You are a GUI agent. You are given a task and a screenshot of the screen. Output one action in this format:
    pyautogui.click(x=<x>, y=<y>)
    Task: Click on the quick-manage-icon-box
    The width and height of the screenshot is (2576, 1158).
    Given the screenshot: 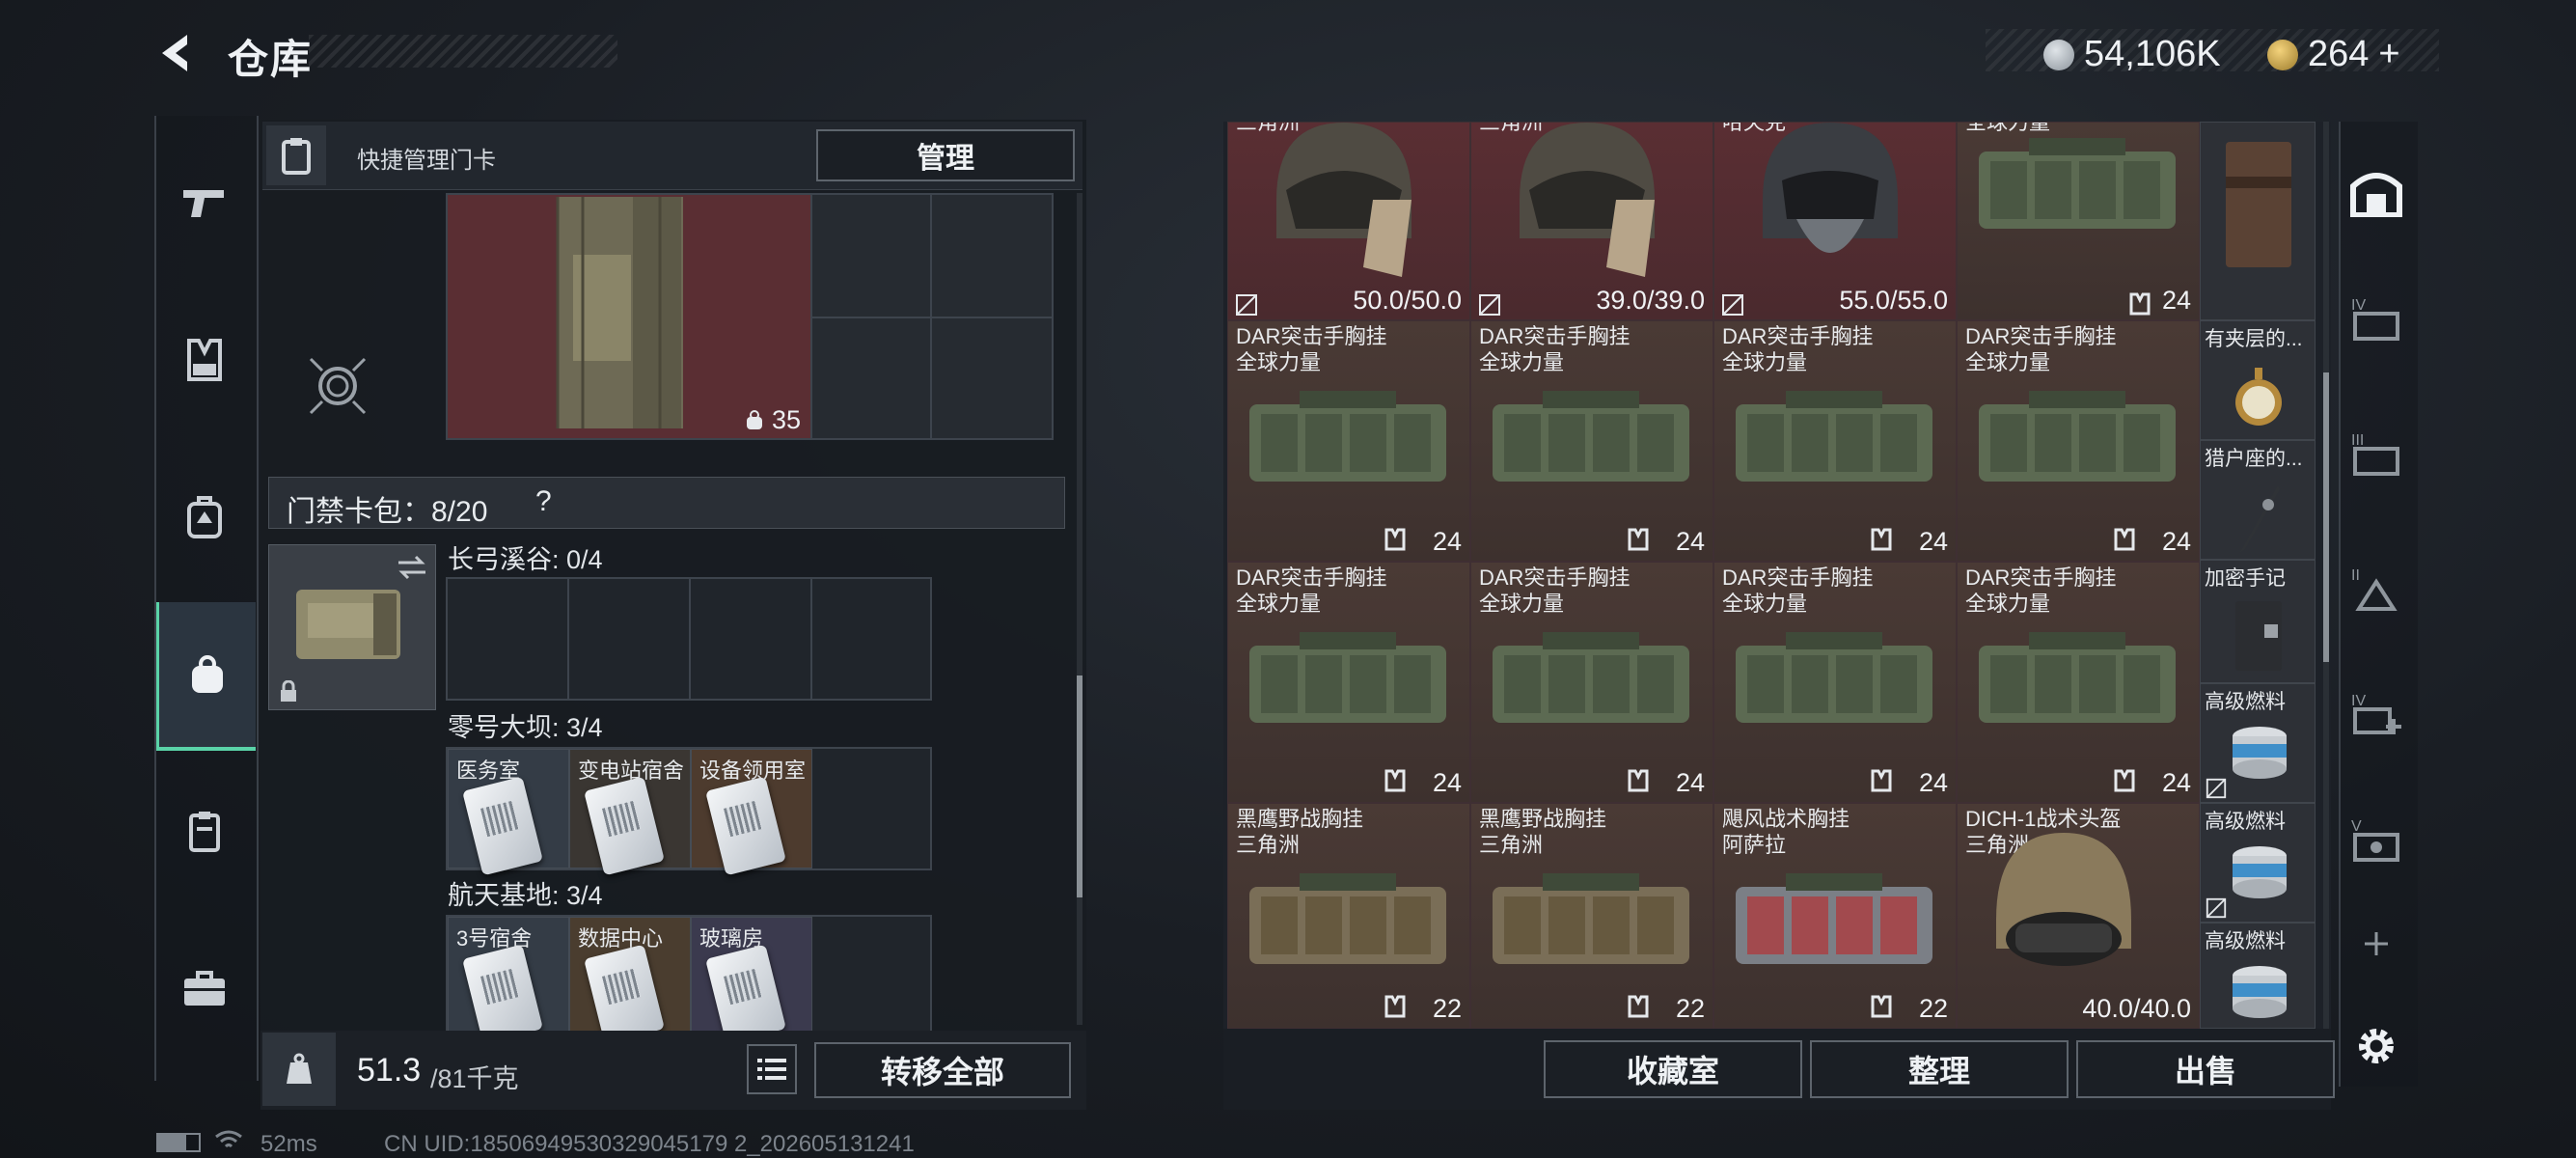 What is the action you would take?
    pyautogui.click(x=296, y=155)
    